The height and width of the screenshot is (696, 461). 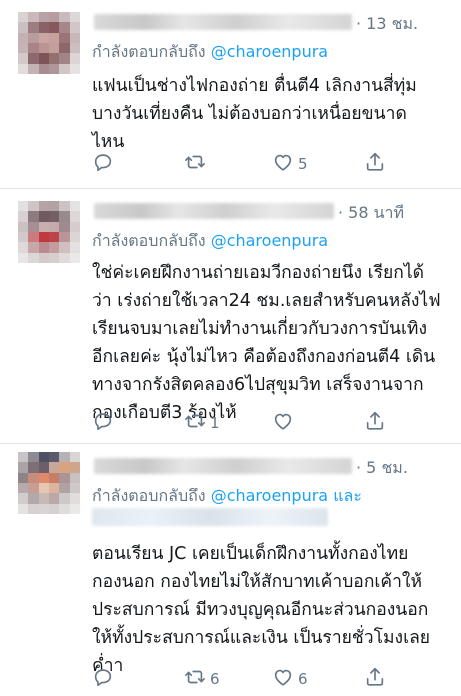 I want to click on like-button: 6, so click(x=290, y=679).